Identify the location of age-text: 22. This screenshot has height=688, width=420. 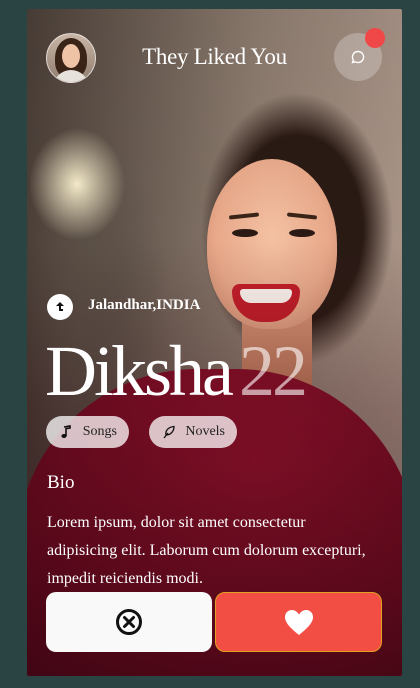
(273, 371).